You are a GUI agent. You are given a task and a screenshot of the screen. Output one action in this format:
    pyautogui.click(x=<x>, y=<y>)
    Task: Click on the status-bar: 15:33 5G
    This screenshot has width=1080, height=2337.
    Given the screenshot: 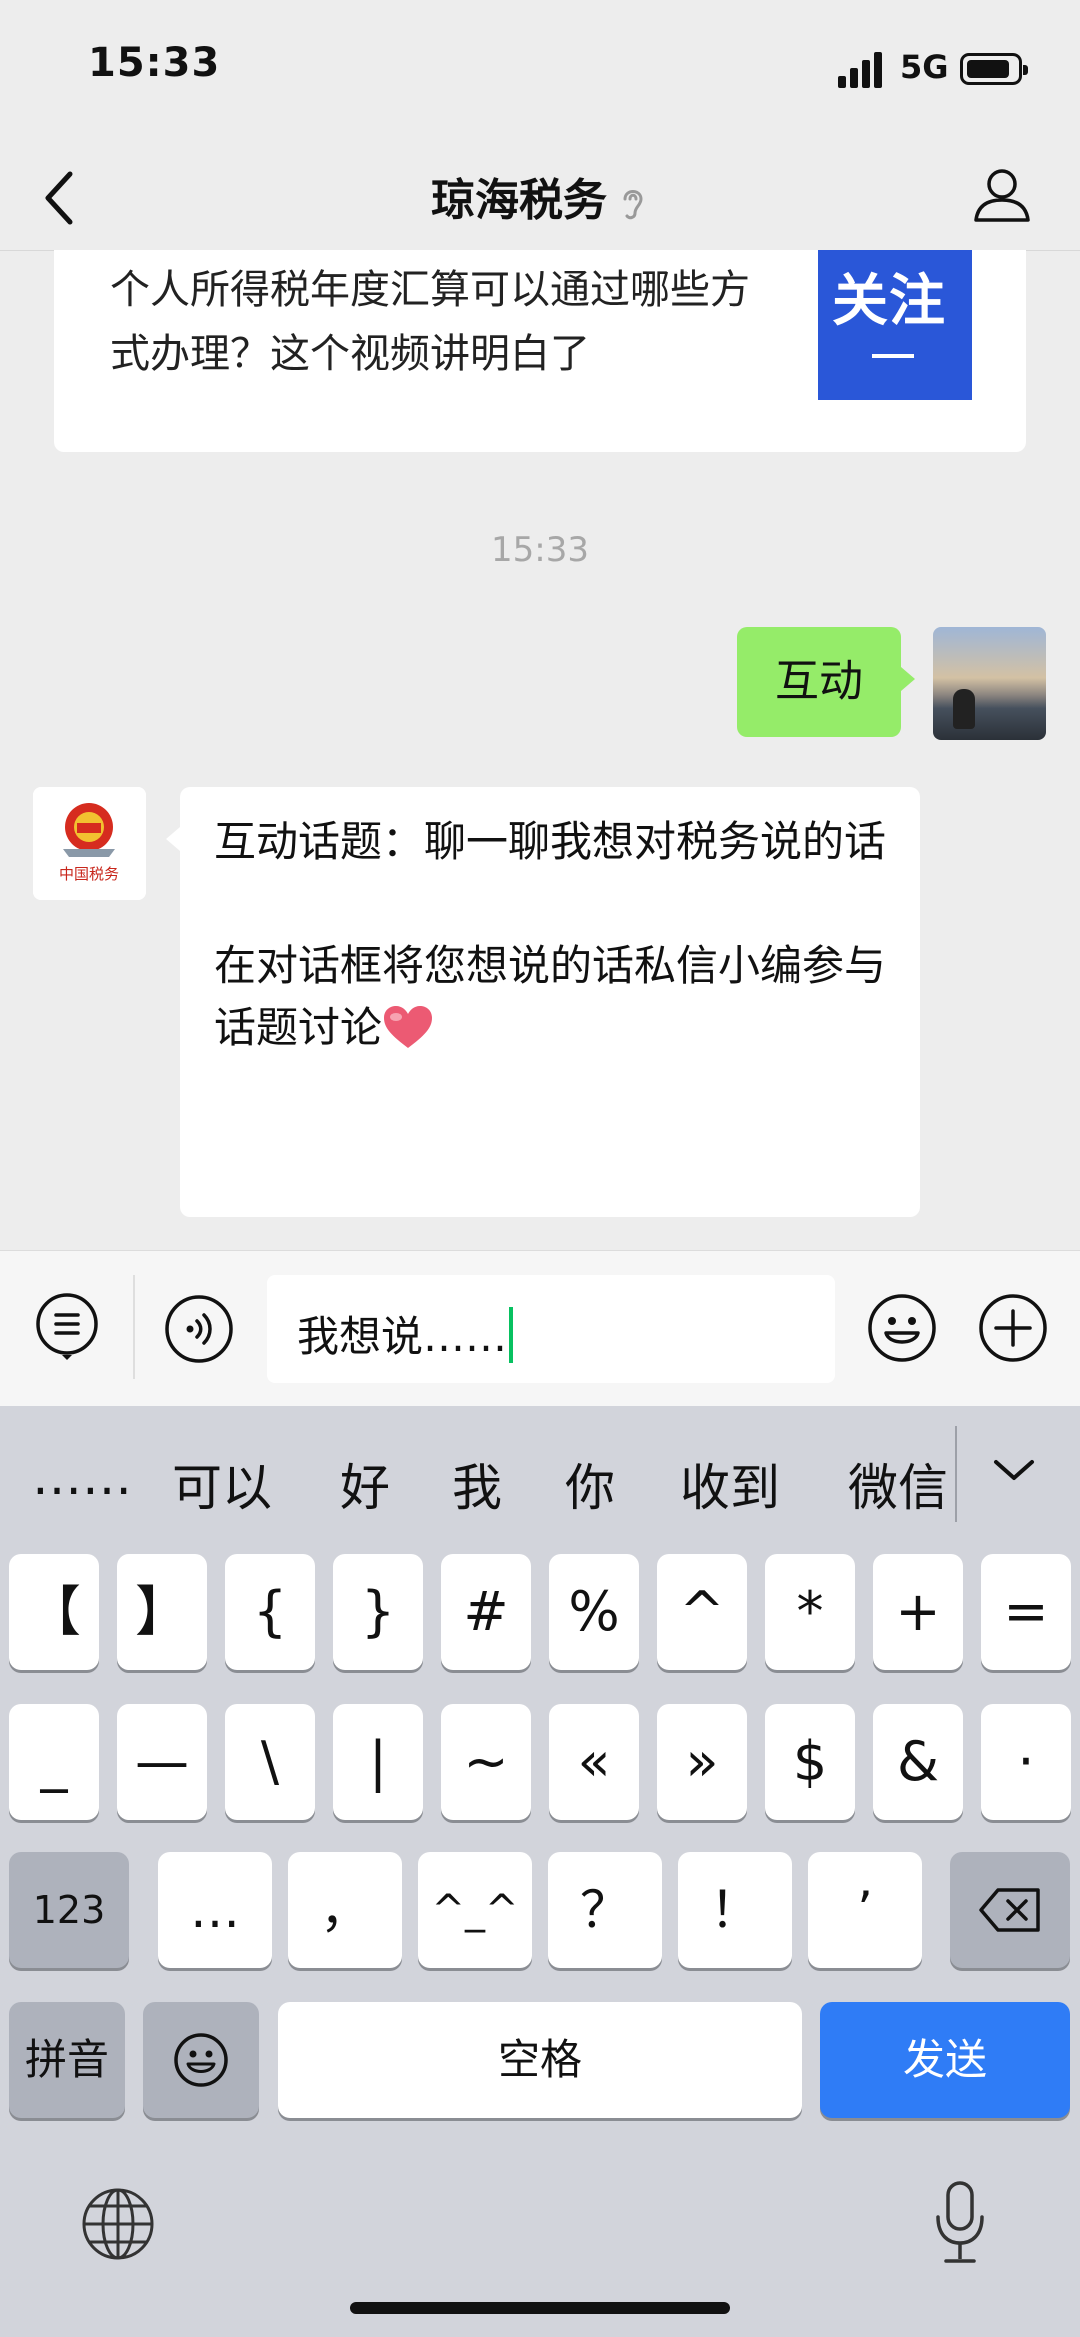 What is the action you would take?
    pyautogui.click(x=540, y=70)
    